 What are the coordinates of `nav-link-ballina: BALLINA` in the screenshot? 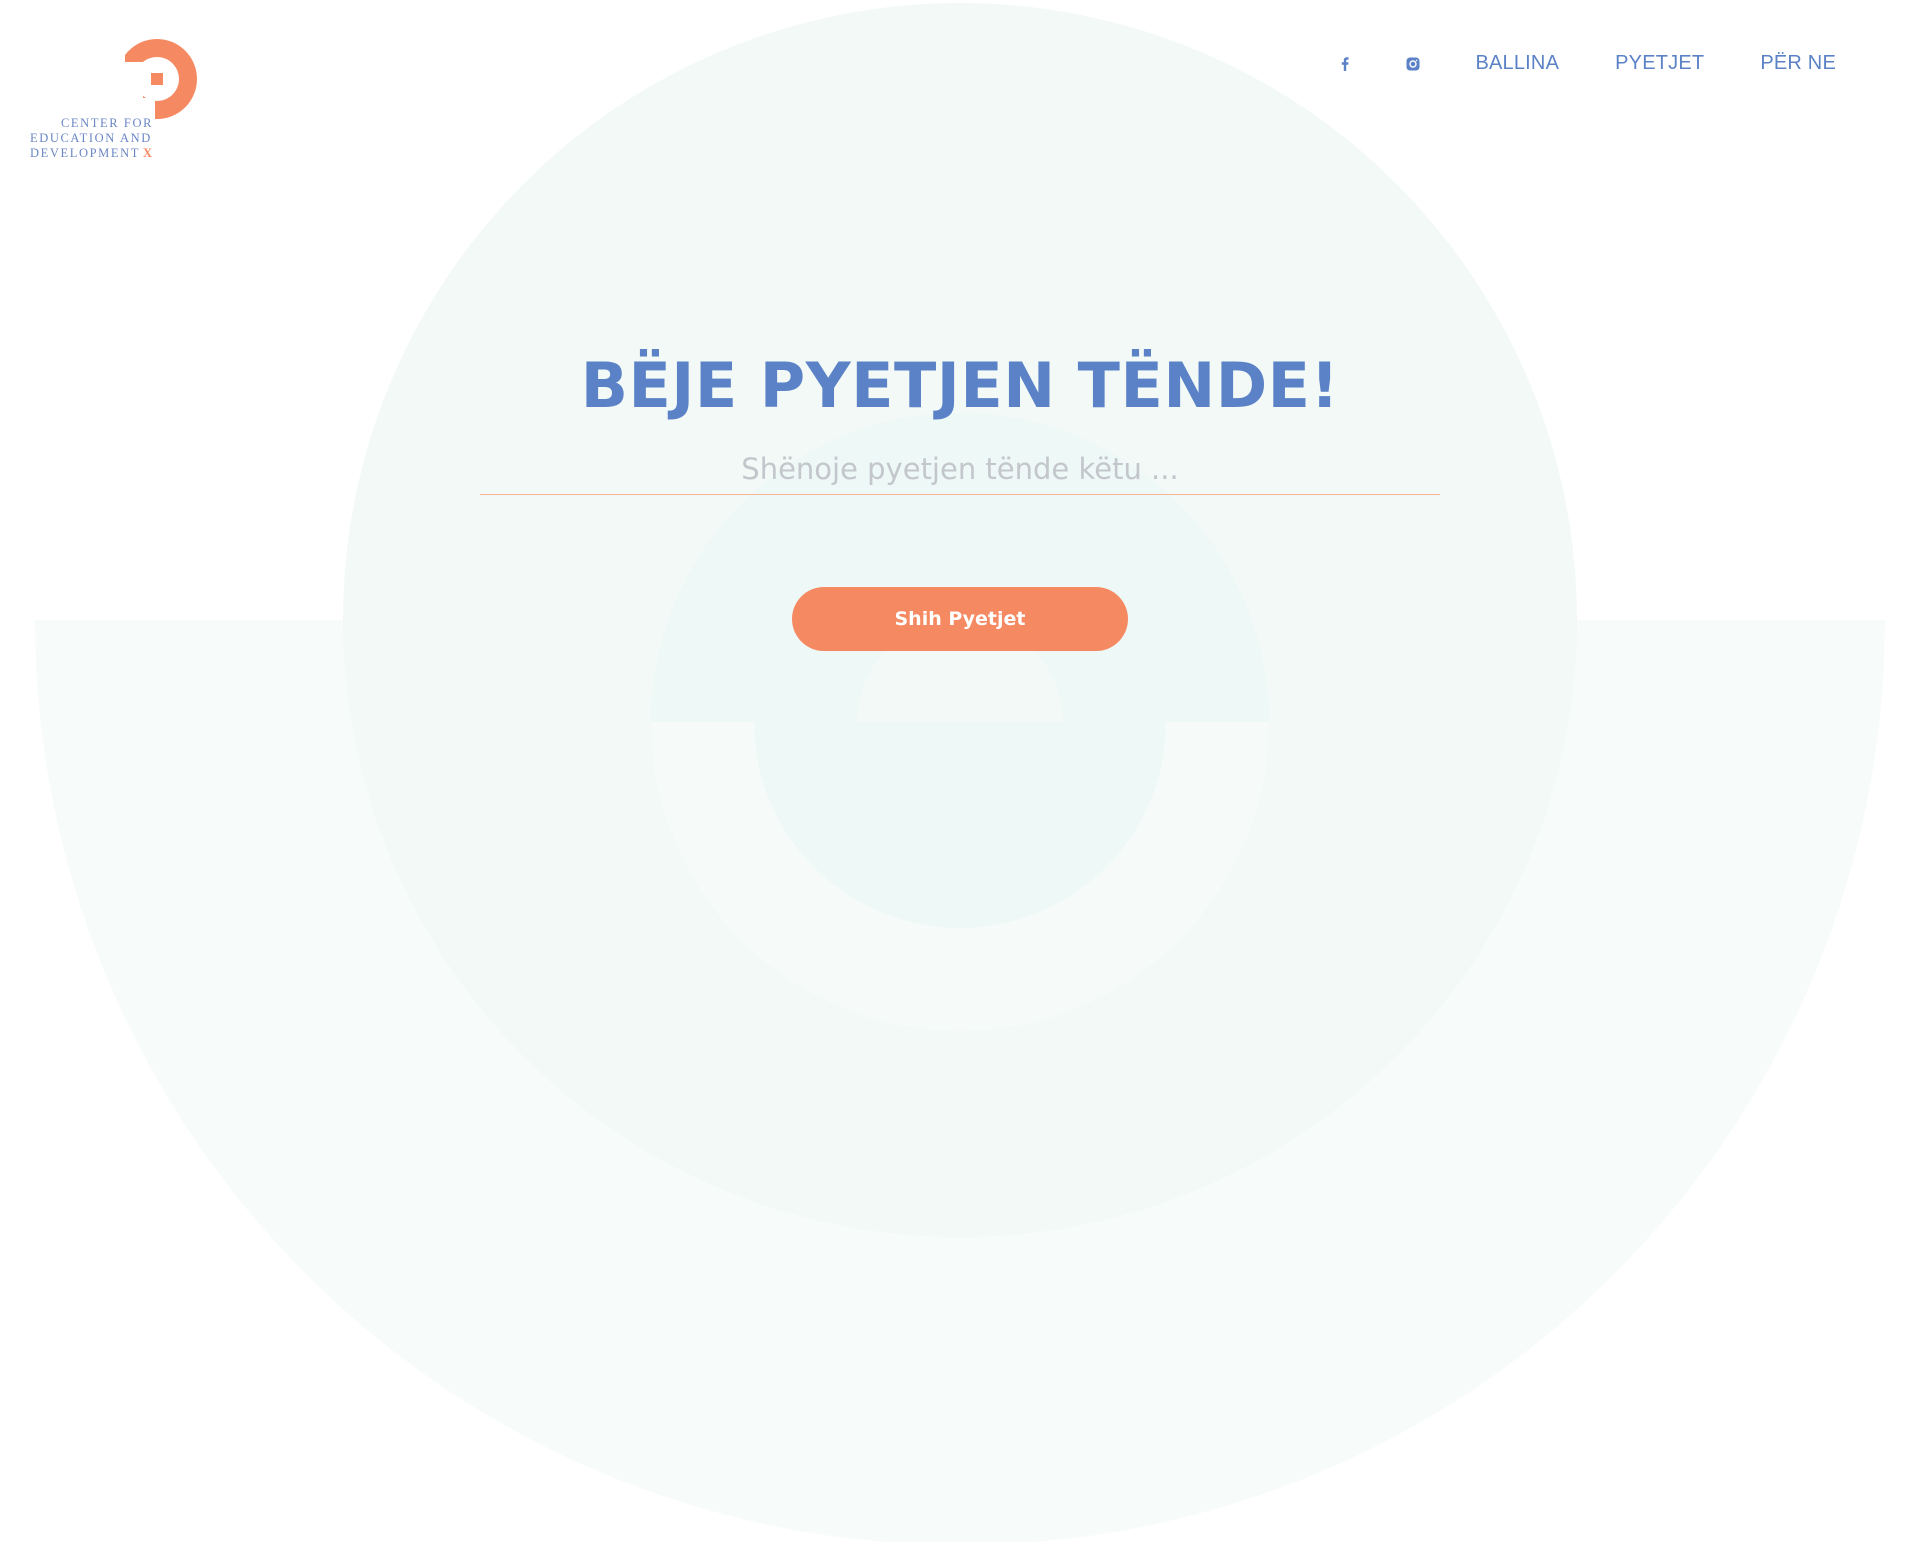 It's located at (1517, 63).